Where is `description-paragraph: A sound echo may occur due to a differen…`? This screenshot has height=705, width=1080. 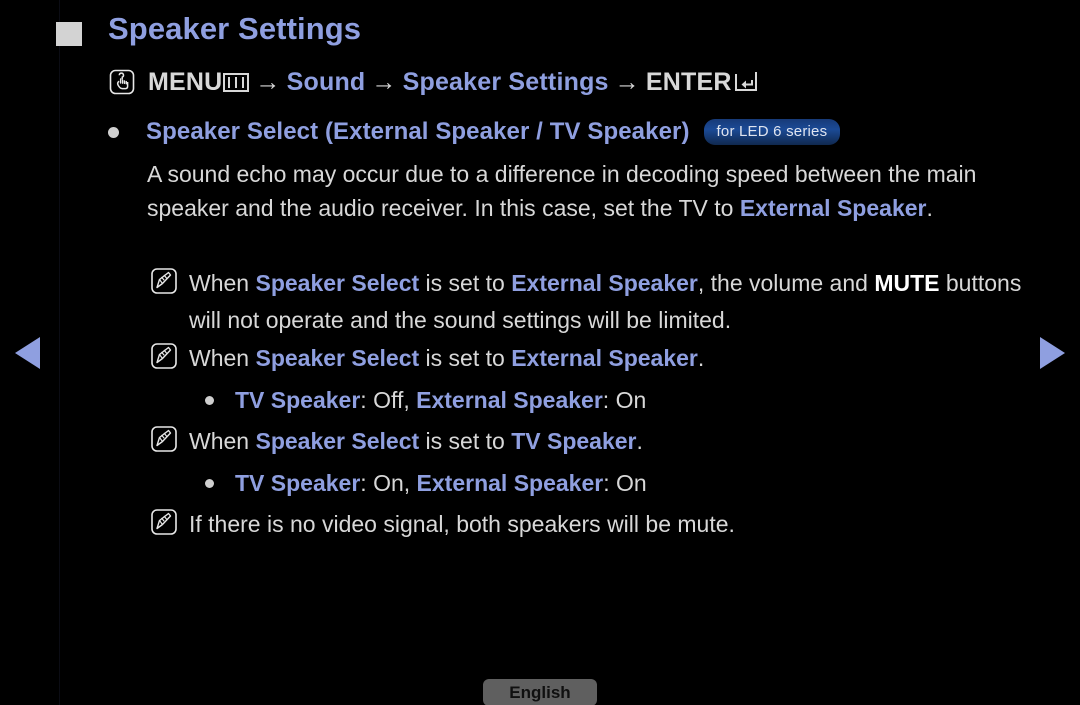 description-paragraph: A sound echo may occur due to a differen… is located at coordinates (587, 191).